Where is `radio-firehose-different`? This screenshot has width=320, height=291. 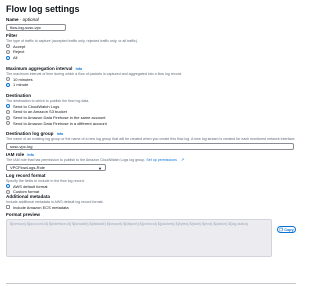
radio-firehose-different is located at coordinates (8, 123).